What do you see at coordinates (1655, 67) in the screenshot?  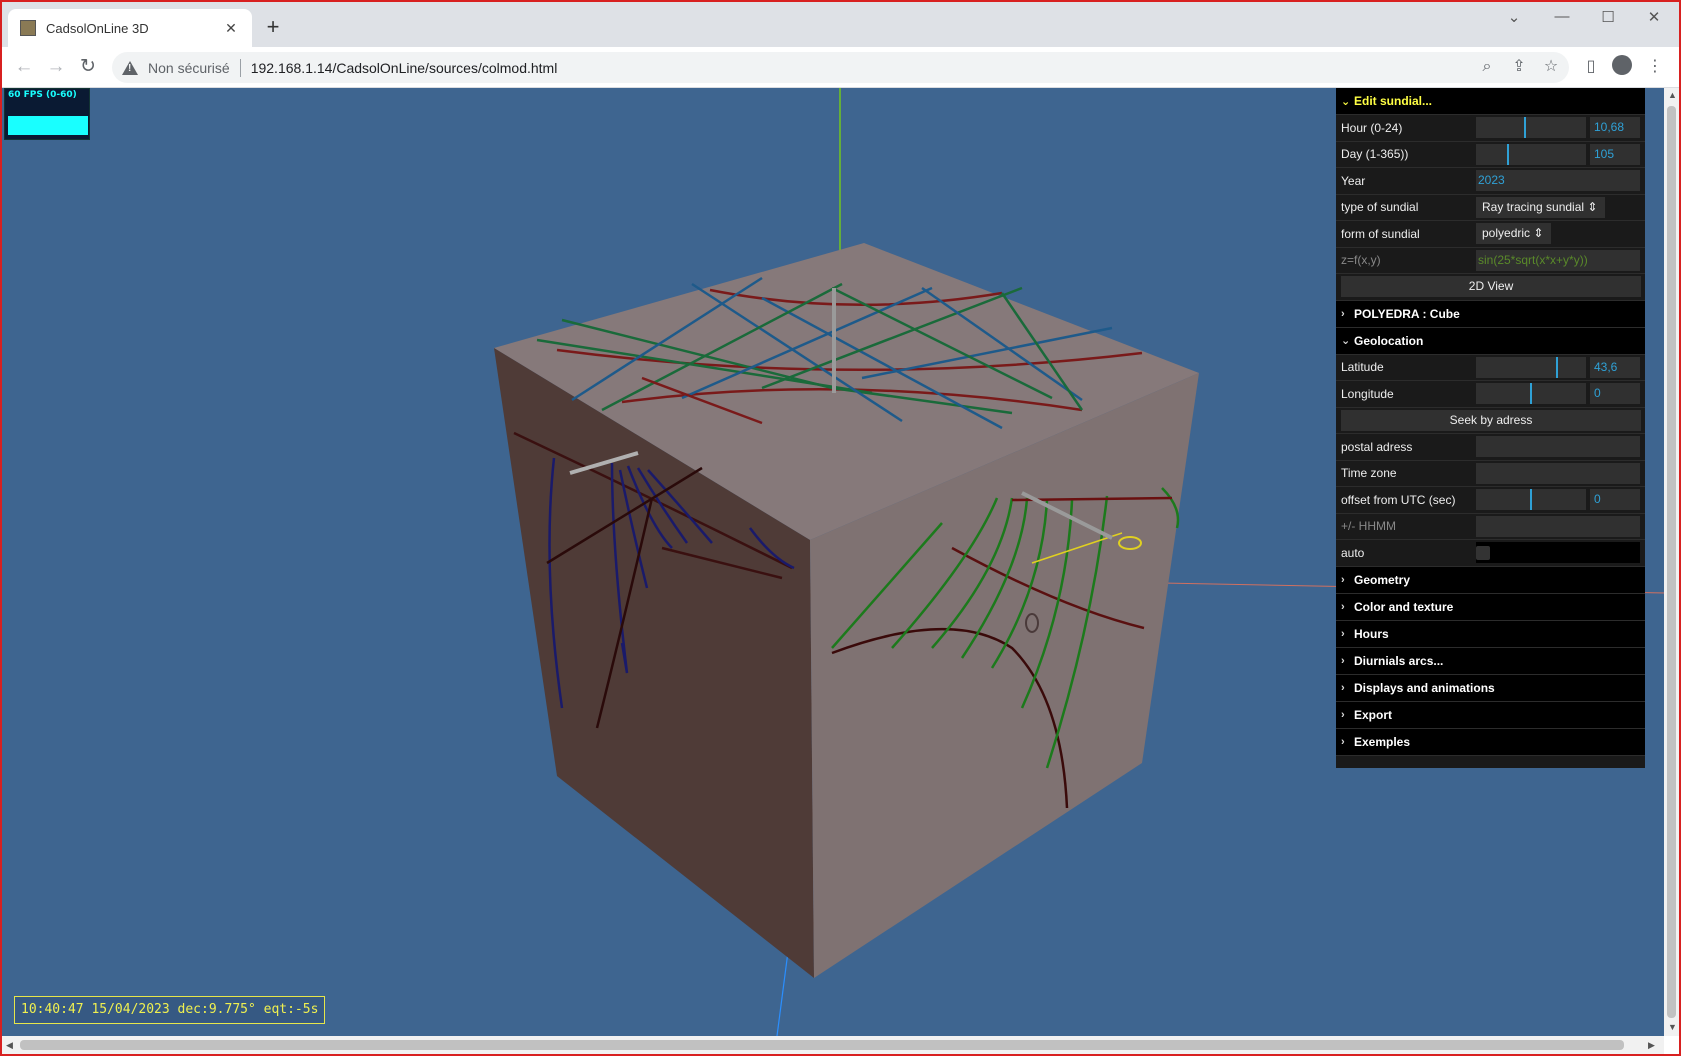 I see `kebab-menu-icon: ⋮` at bounding box center [1655, 67].